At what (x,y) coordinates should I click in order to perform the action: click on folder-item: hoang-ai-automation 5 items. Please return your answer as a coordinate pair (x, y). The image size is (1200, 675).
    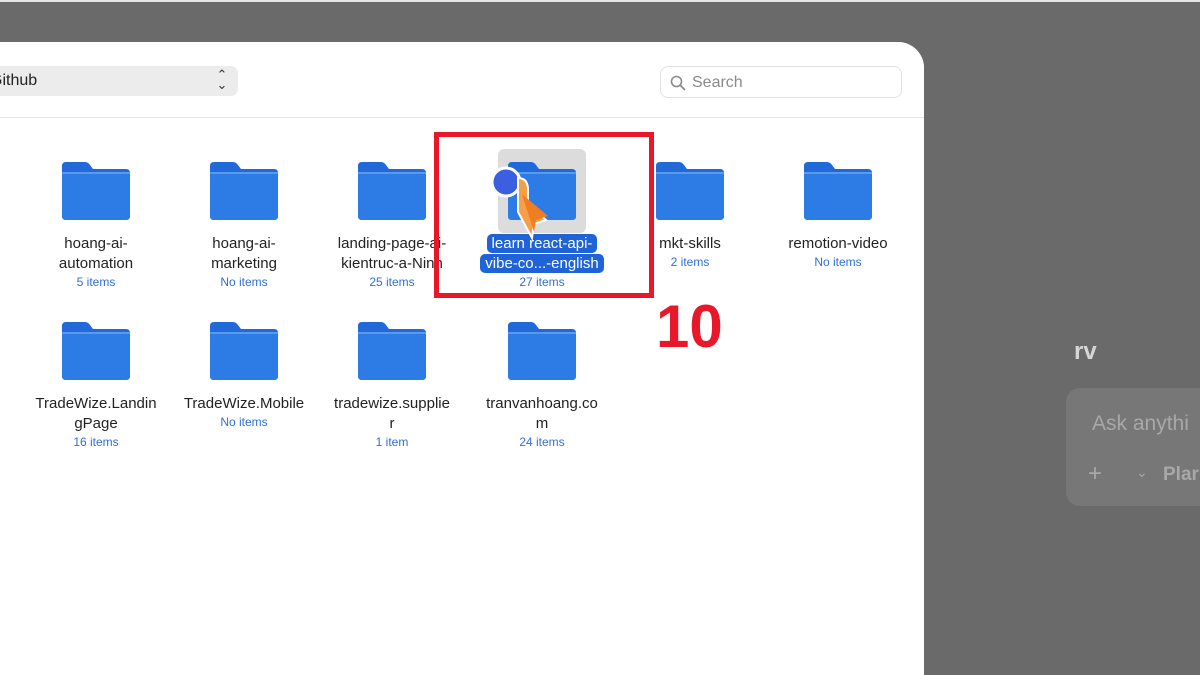
    Looking at the image, I should click on (96, 225).